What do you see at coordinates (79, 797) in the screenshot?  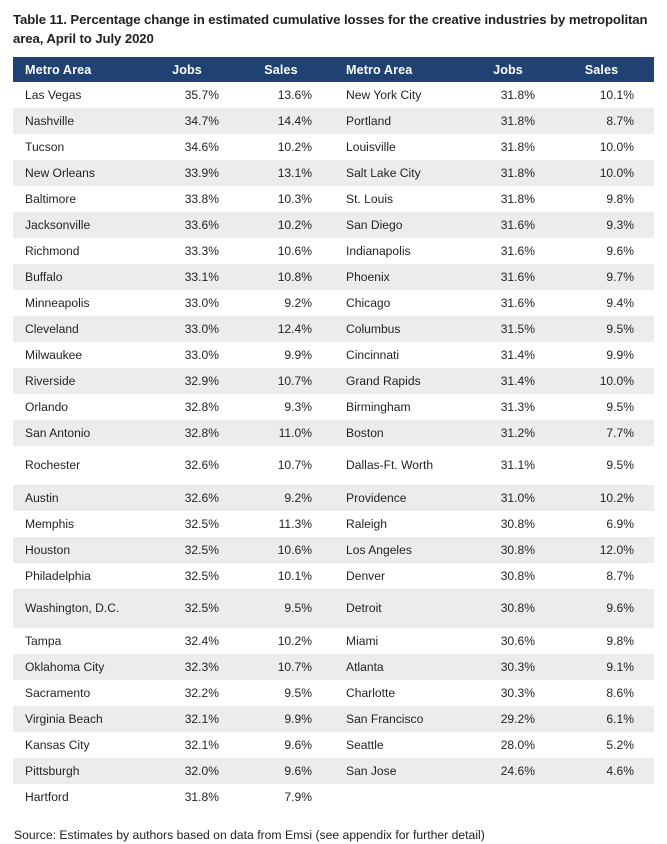 I see `cell-metro-left: Hartford` at bounding box center [79, 797].